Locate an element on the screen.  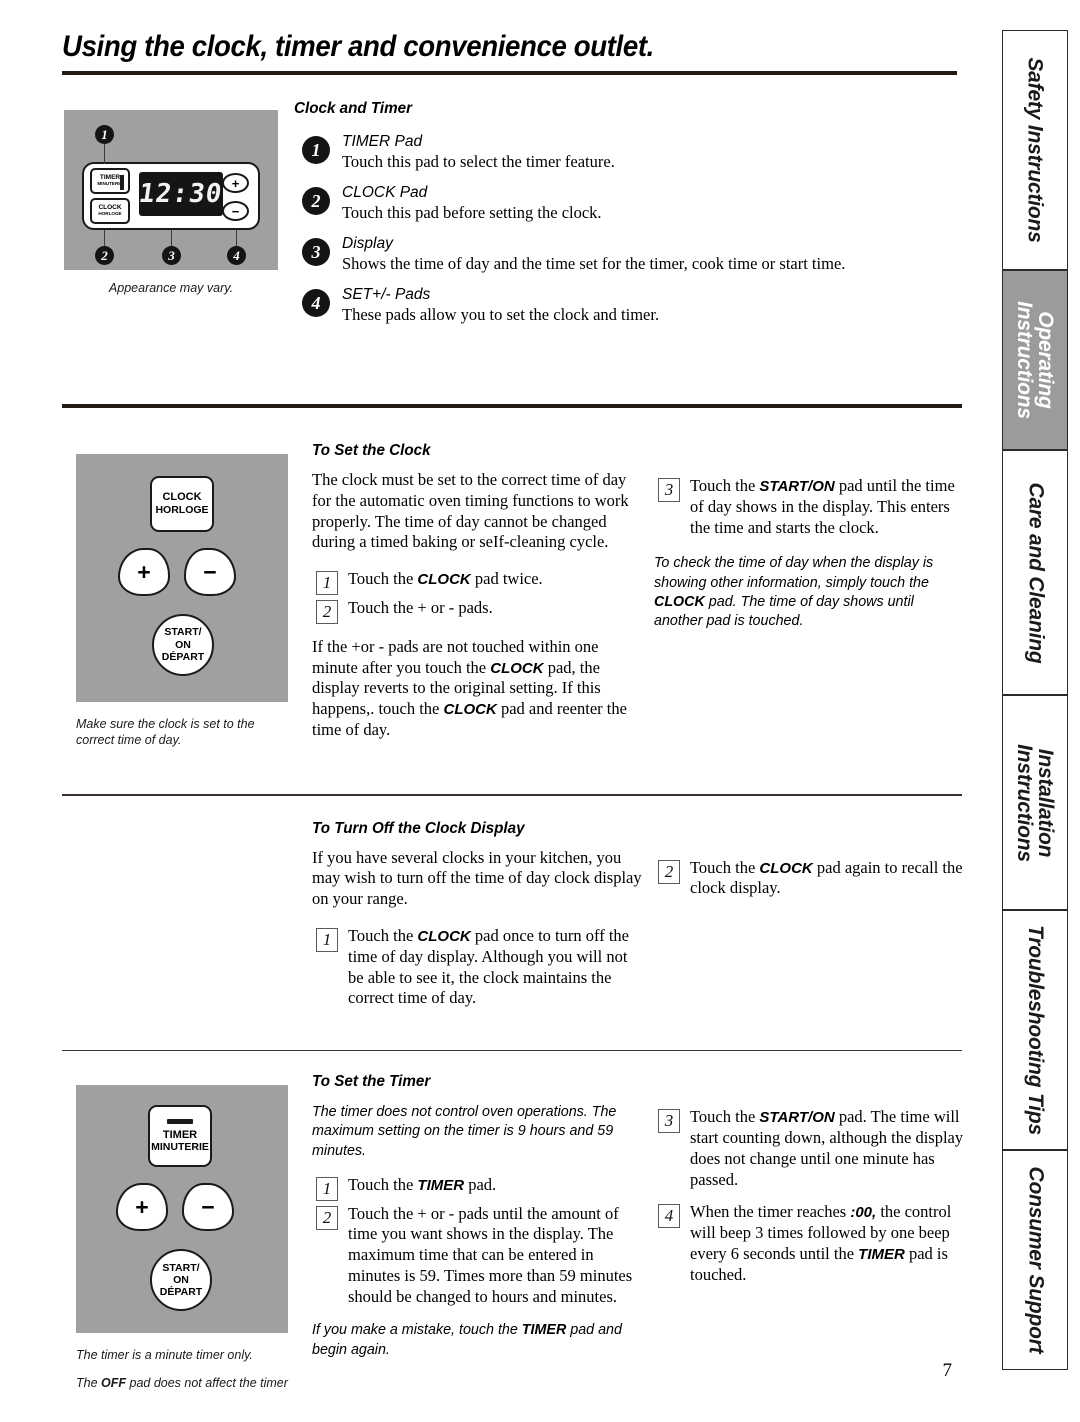
clock-button-icon: CLOCK HORLOGE is located at coordinates (182, 504).